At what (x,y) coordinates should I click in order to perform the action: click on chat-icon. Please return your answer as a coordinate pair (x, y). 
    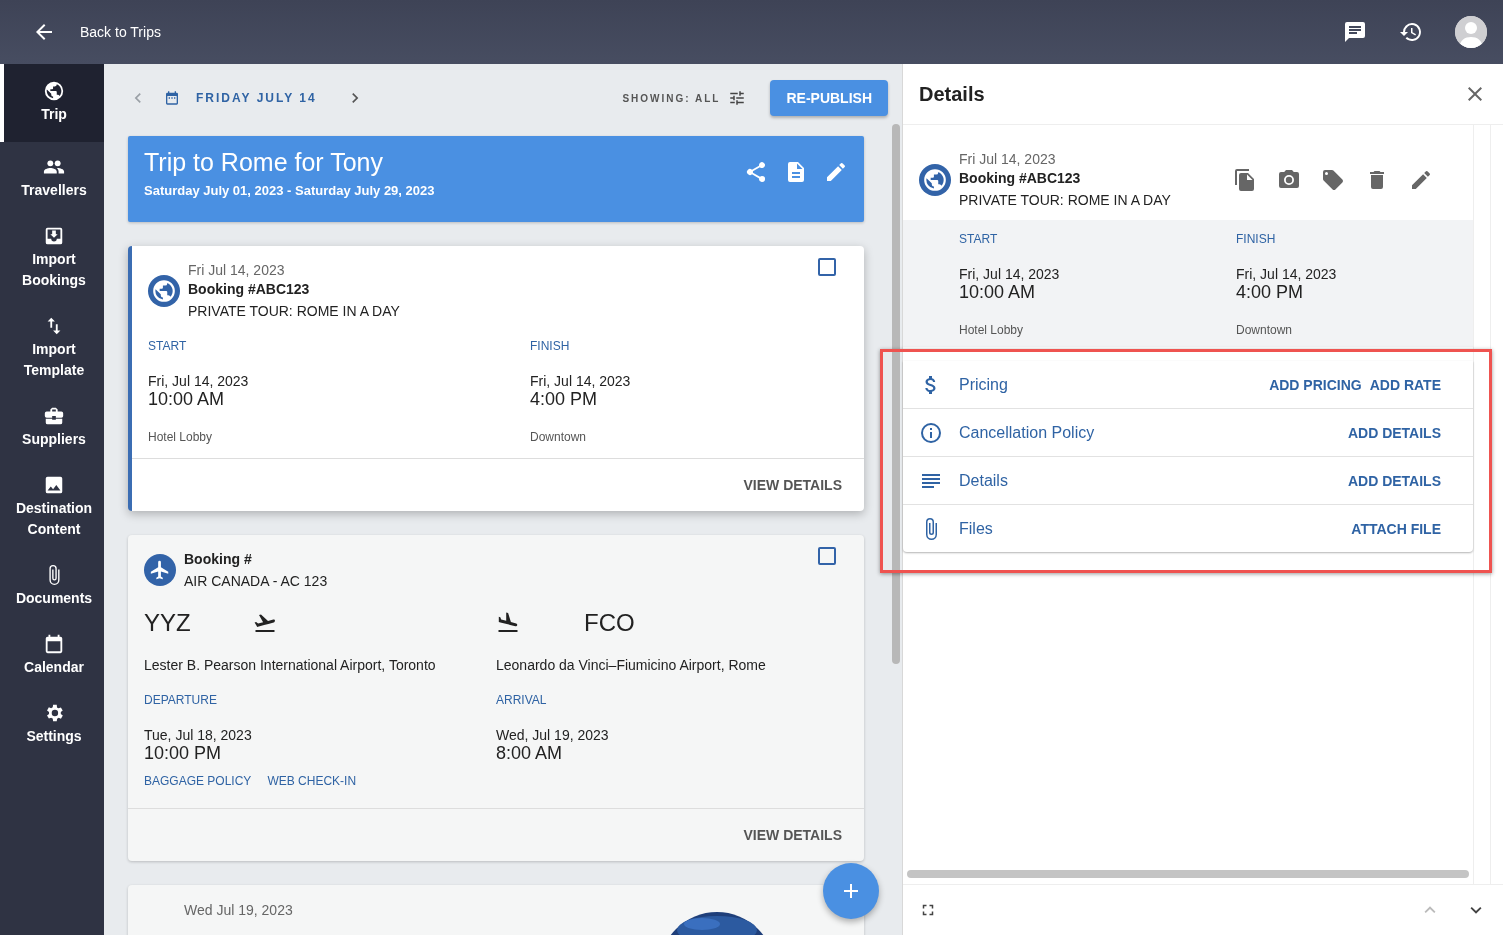
    Looking at the image, I should click on (1355, 32).